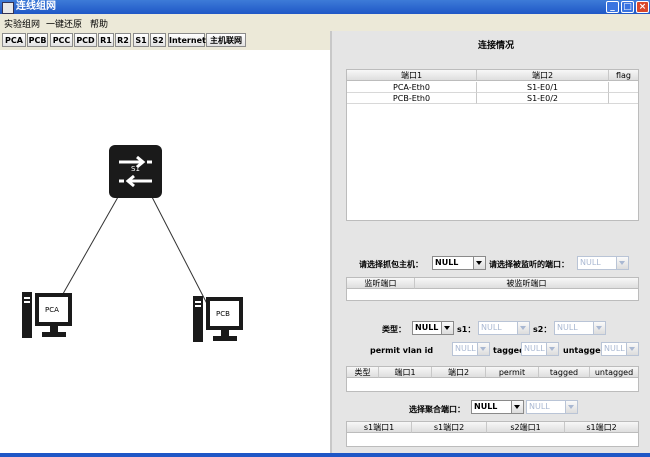  I want to click on aggregation-port-value: NULL, so click(486, 406).